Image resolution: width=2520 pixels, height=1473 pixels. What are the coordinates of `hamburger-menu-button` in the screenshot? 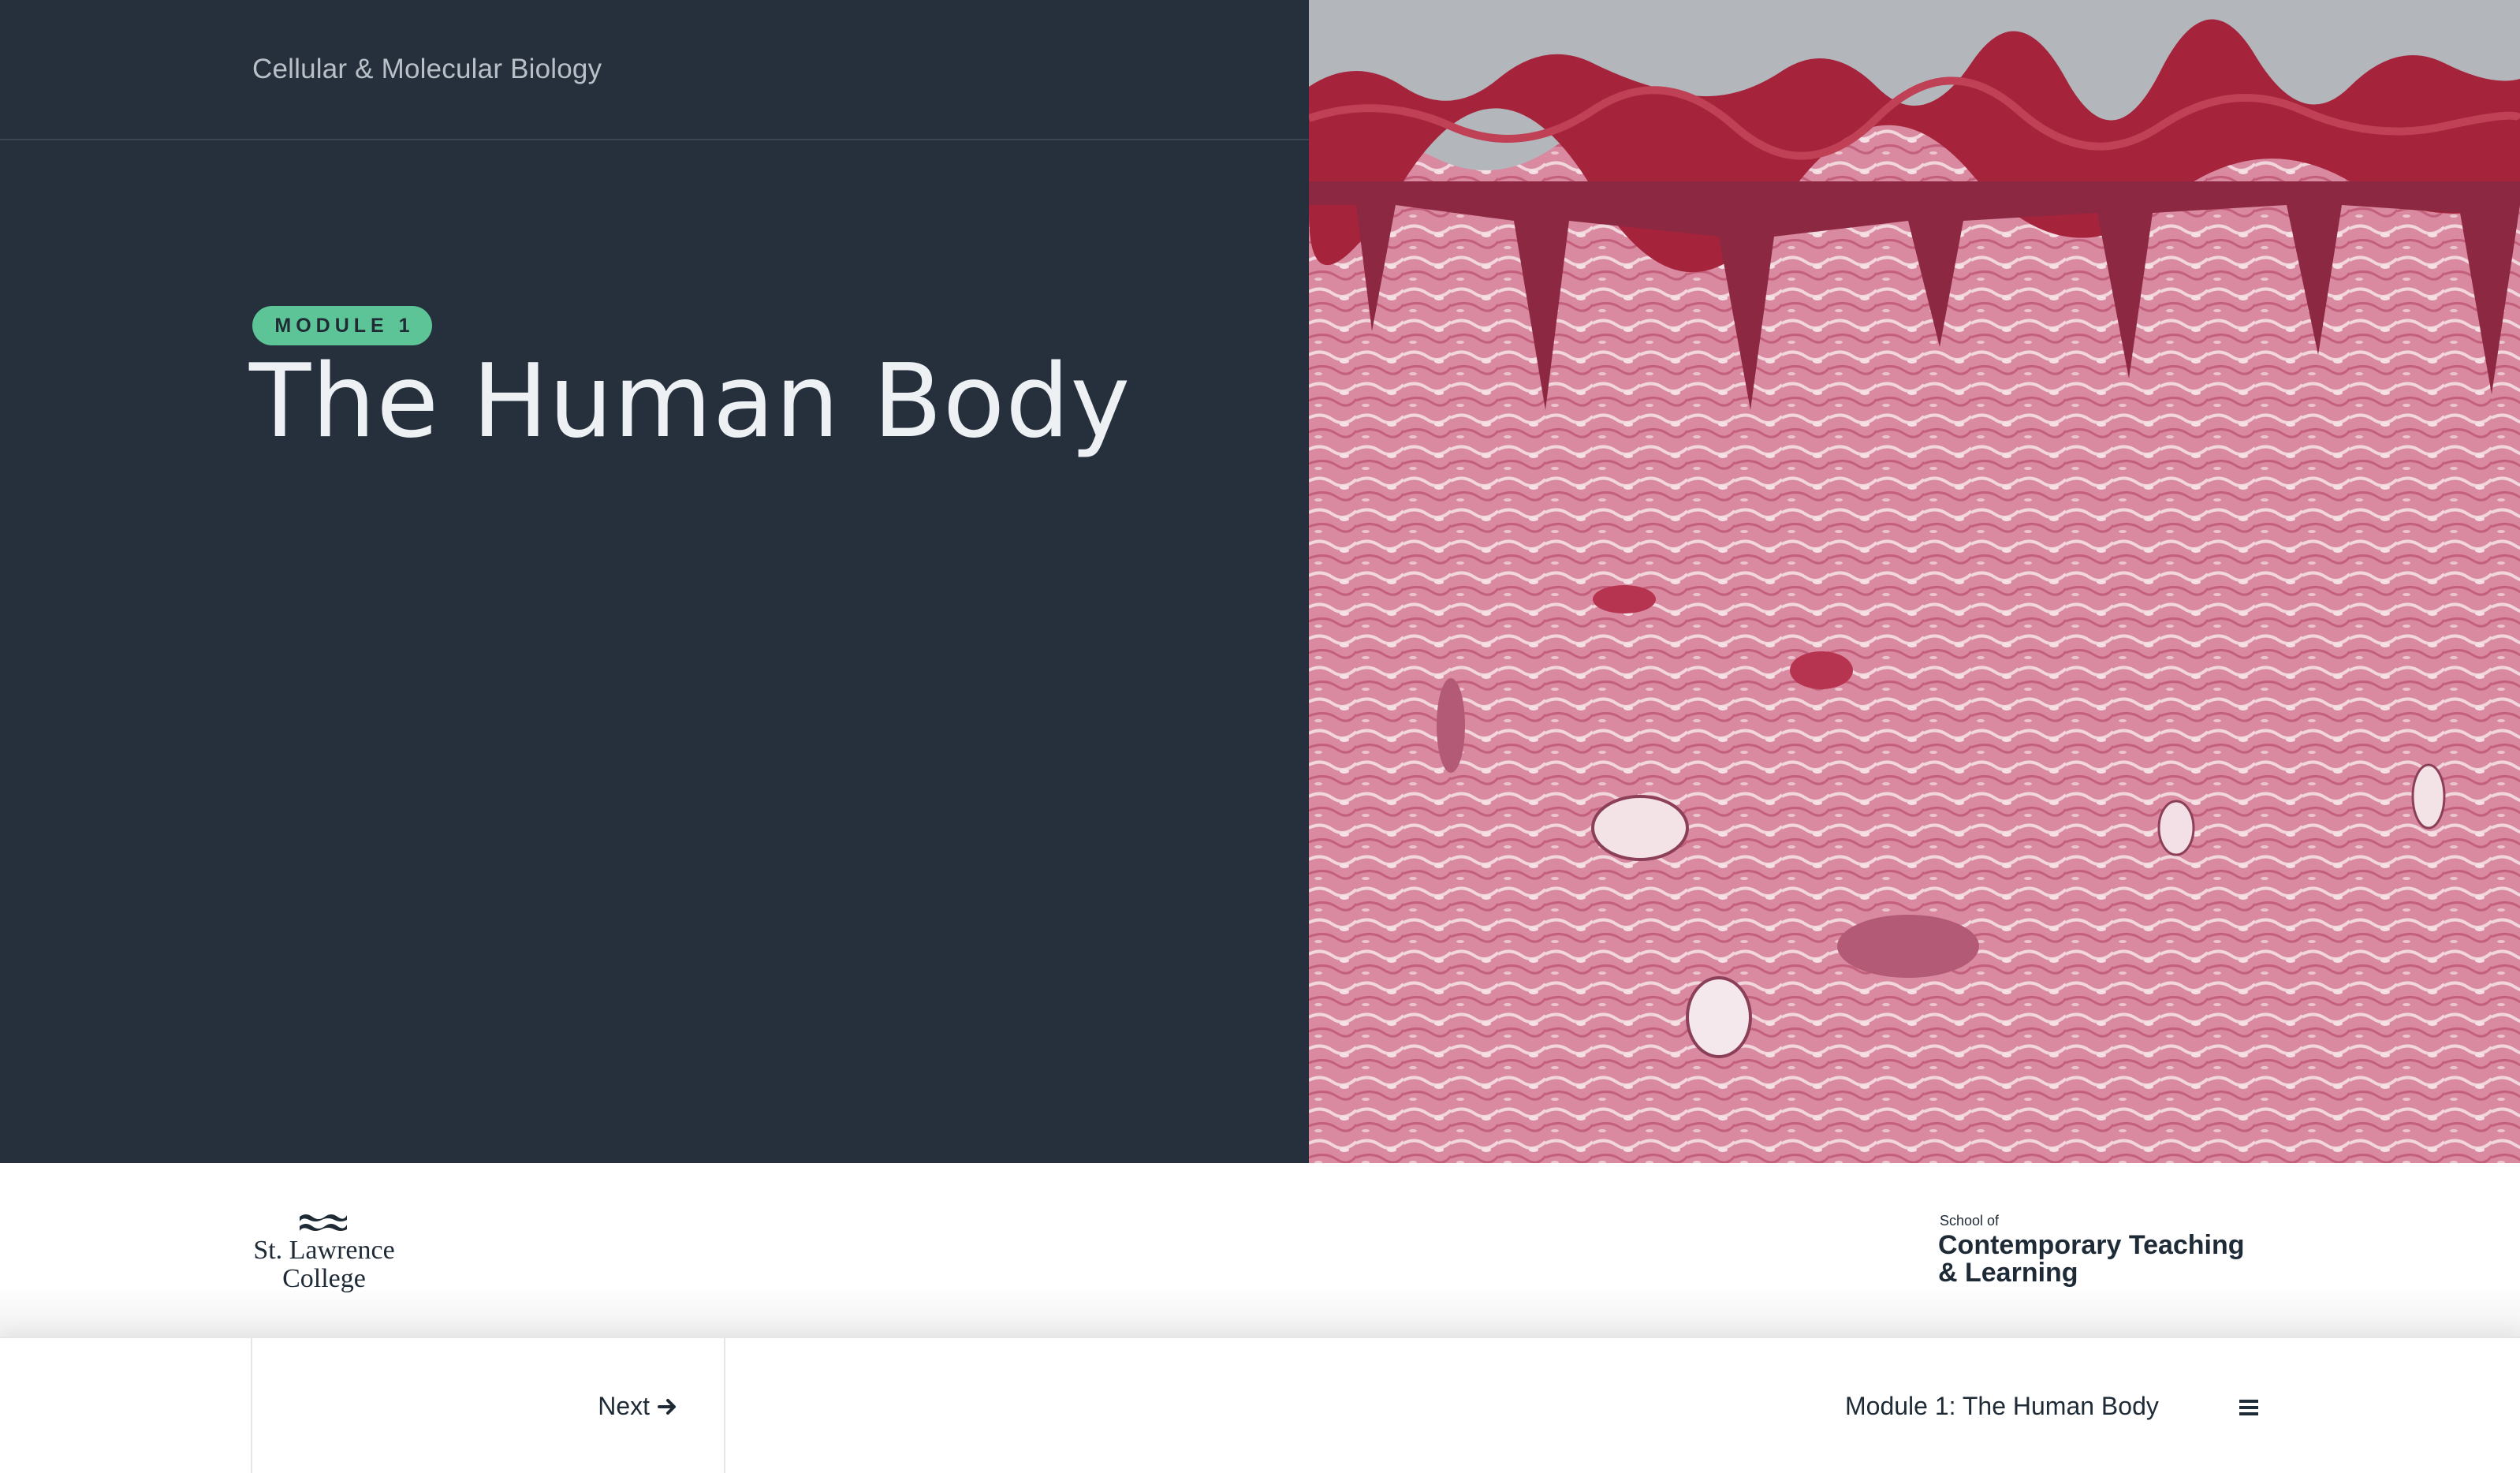 It's located at (2248, 1407).